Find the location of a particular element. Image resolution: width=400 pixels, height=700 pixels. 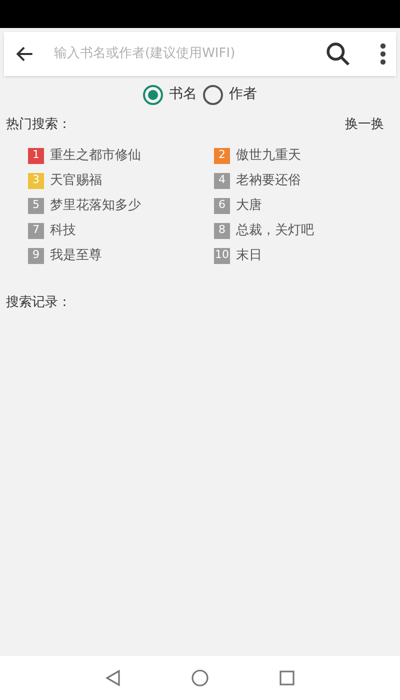

rank-badge: 9 is located at coordinates (36, 256).